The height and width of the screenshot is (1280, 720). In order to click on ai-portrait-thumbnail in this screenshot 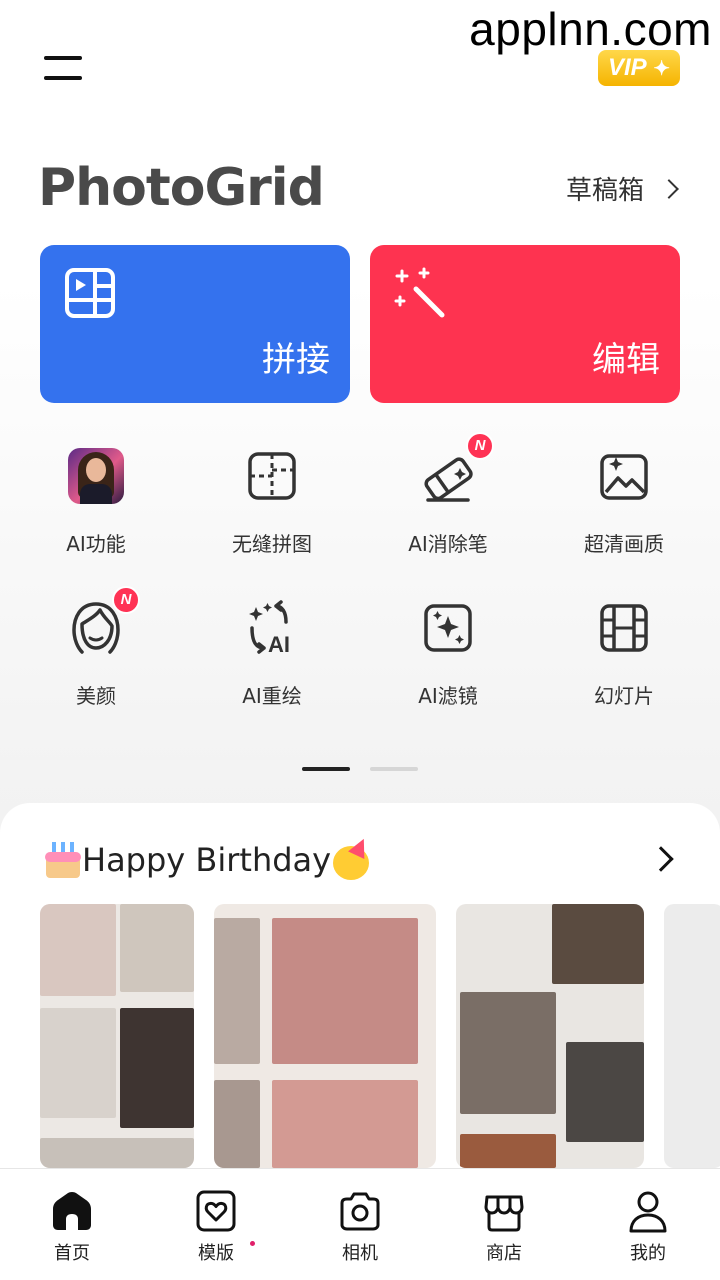, I will do `click(96, 476)`.